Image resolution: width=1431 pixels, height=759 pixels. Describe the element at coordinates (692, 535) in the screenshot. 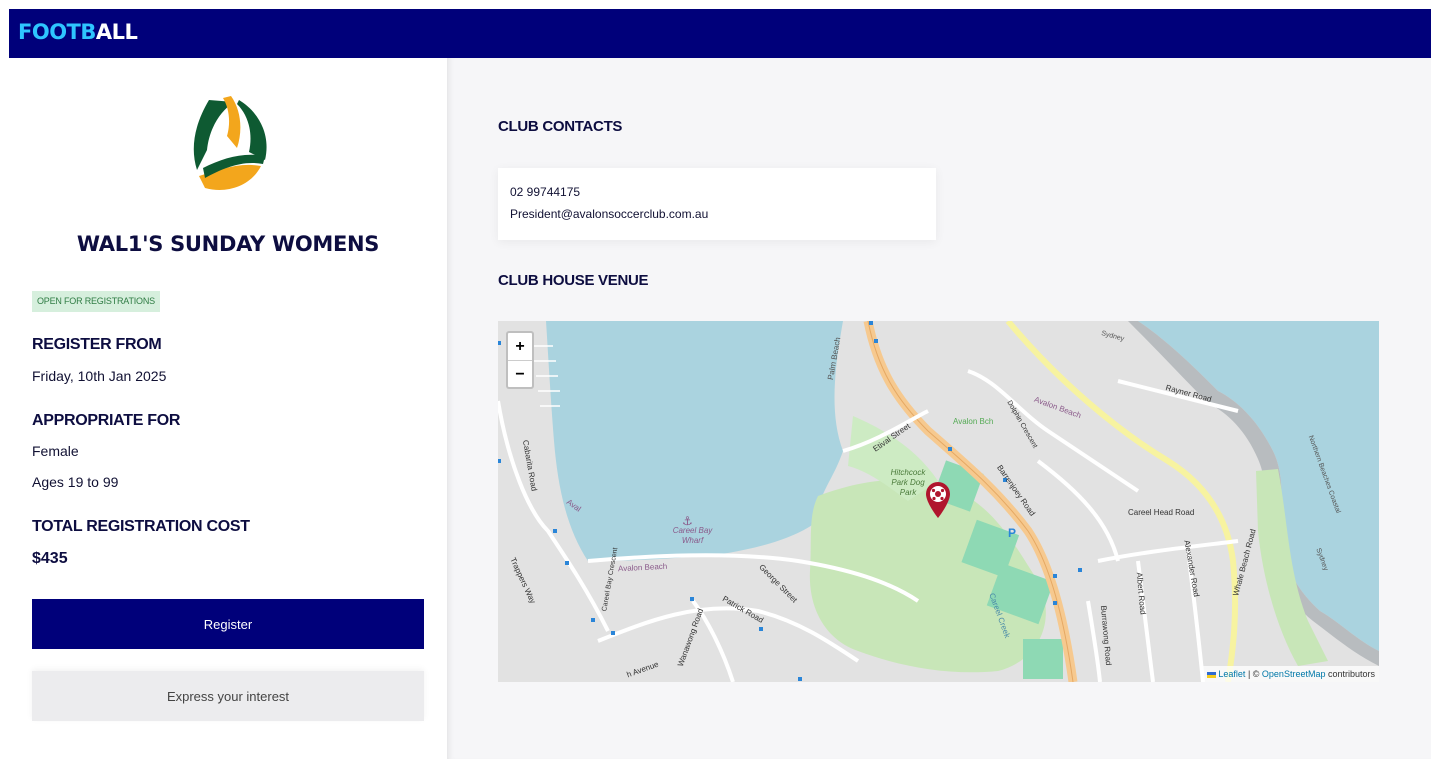

I see `label-careel-bay-wharf: Careel Bay Wharf` at that location.